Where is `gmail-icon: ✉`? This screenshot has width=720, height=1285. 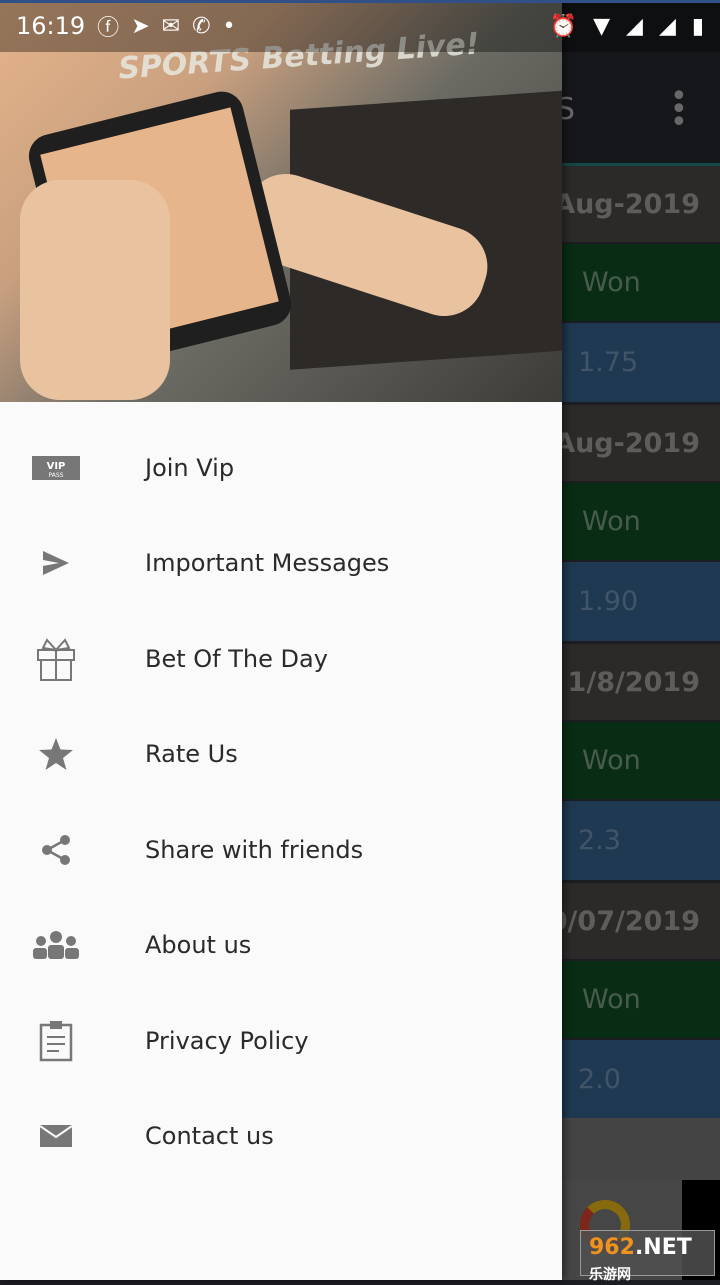 gmail-icon: ✉ is located at coordinates (171, 26).